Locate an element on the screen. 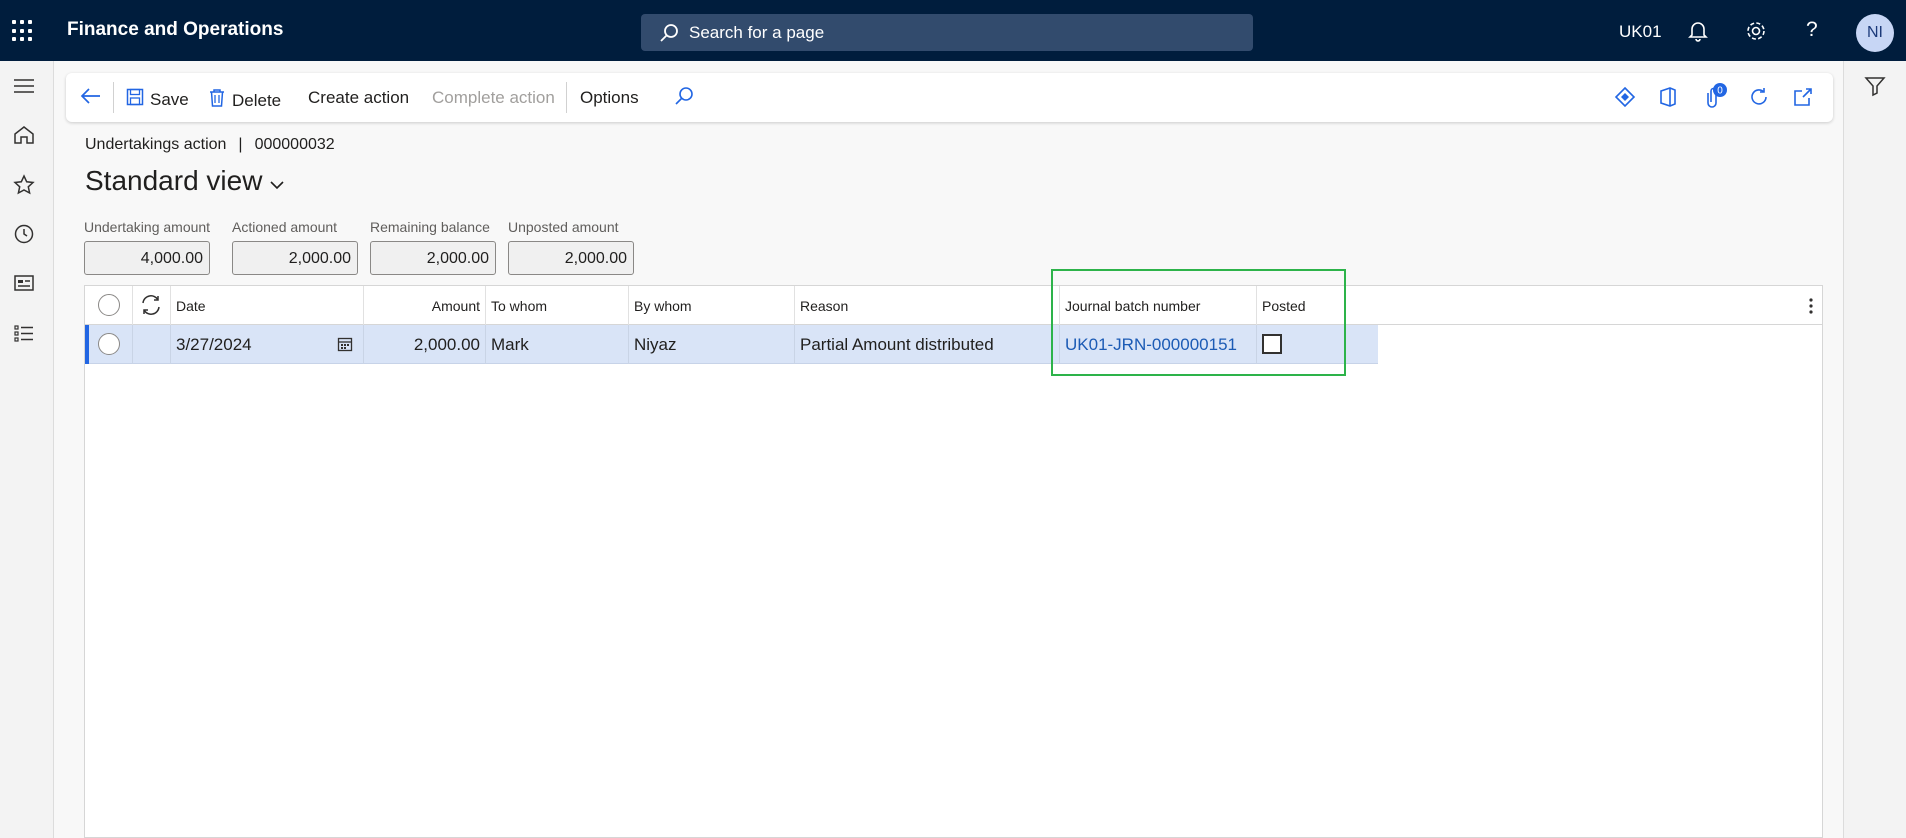 The image size is (1906, 838). office-icon is located at coordinates (1668, 99).